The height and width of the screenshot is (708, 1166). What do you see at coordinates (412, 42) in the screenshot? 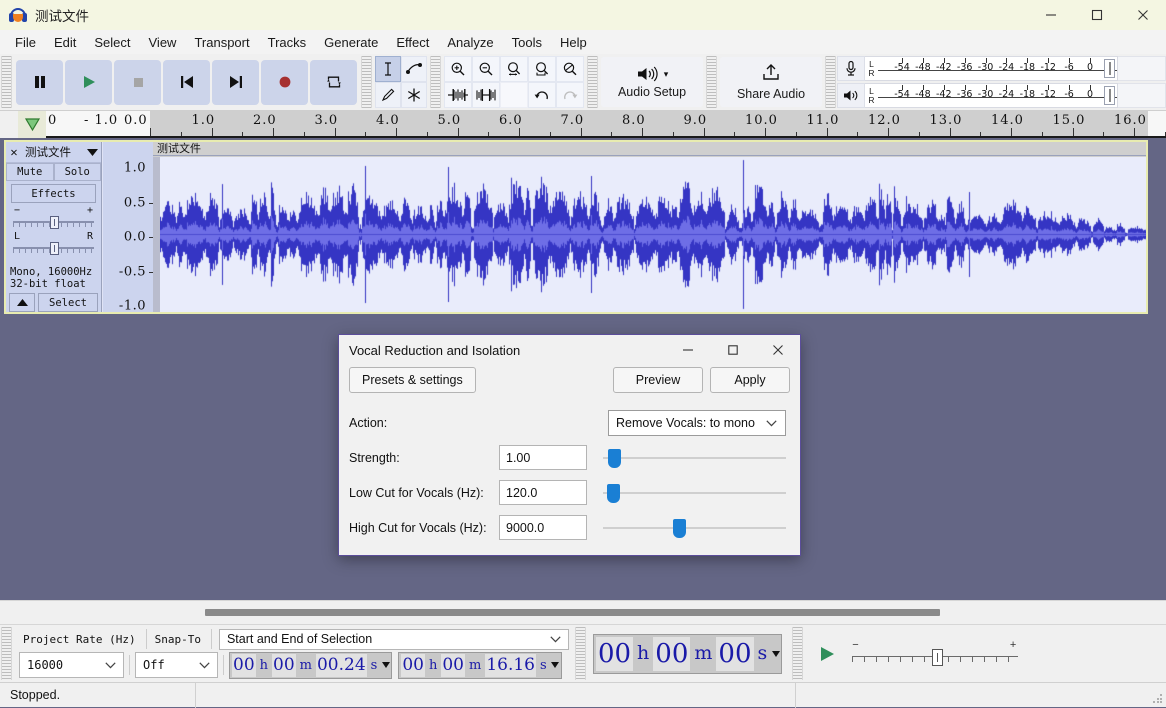
I see `menu-effect: Effect` at bounding box center [412, 42].